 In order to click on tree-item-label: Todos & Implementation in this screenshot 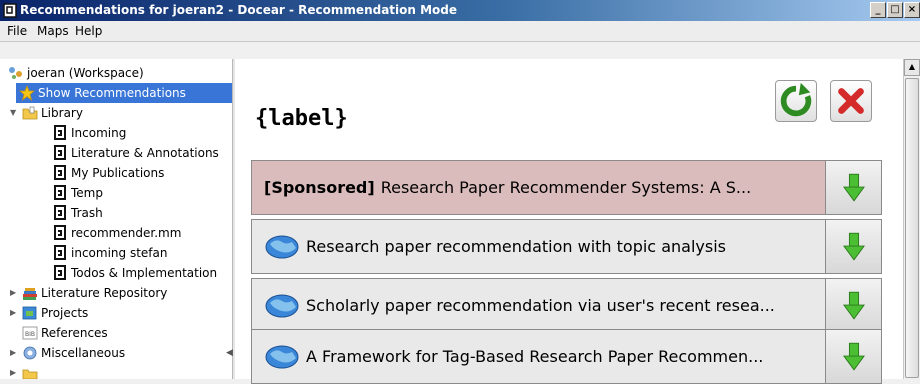, I will do `click(144, 273)`.